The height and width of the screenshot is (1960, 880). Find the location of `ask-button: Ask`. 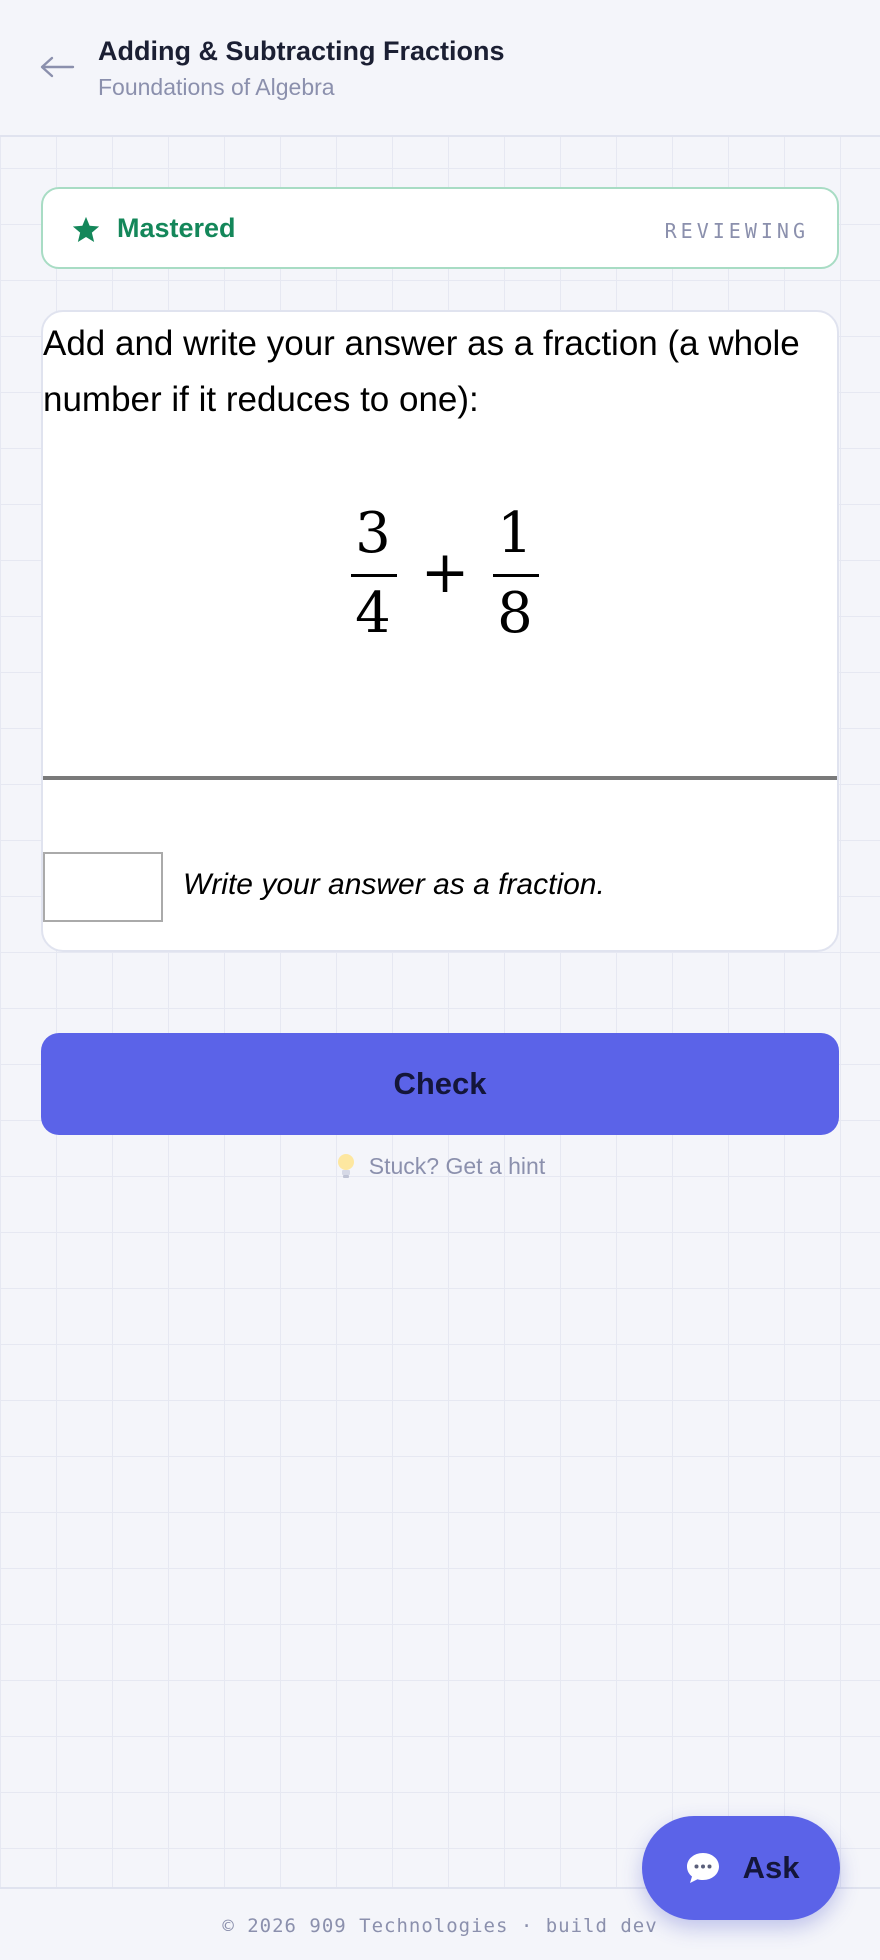

ask-button: Ask is located at coordinates (741, 1868).